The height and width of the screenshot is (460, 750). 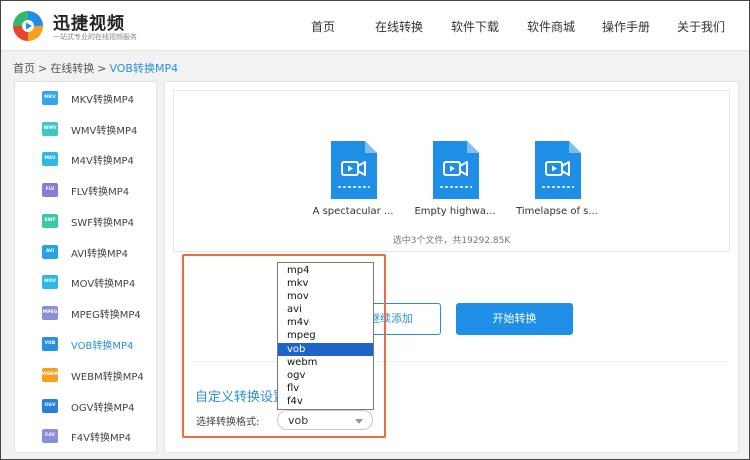 What do you see at coordinates (50, 436) in the screenshot?
I see `f4v-file-icon: F4V` at bounding box center [50, 436].